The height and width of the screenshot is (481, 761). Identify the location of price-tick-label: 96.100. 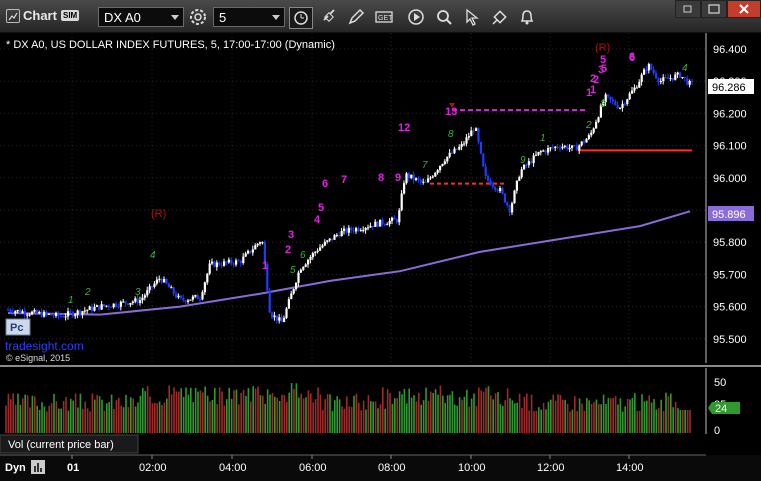
(730, 147).